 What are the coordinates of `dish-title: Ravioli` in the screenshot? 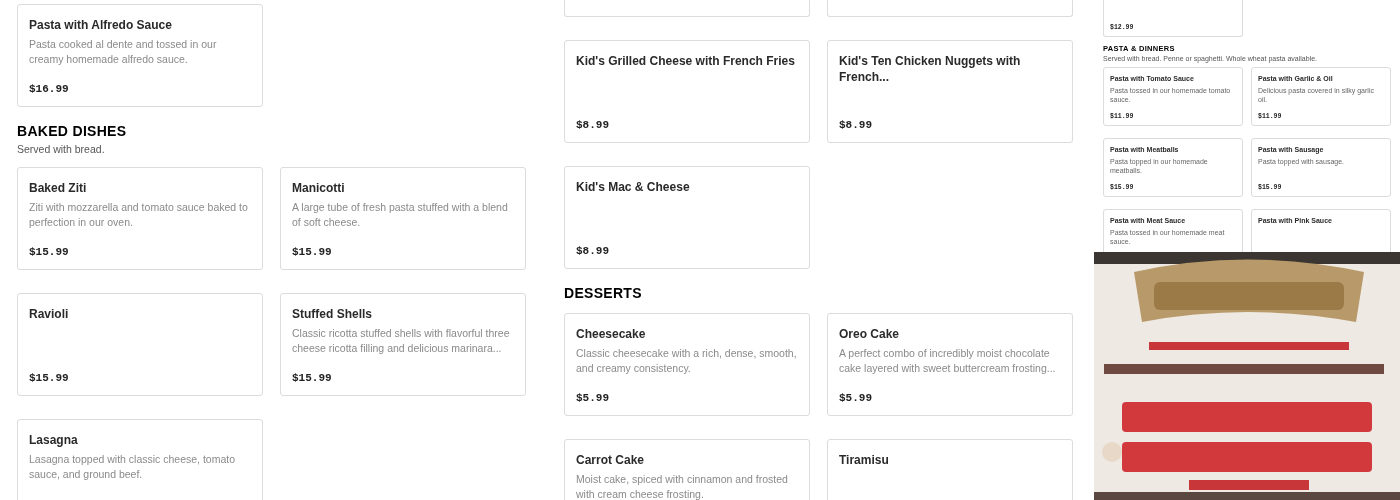 It's located at (49, 315).